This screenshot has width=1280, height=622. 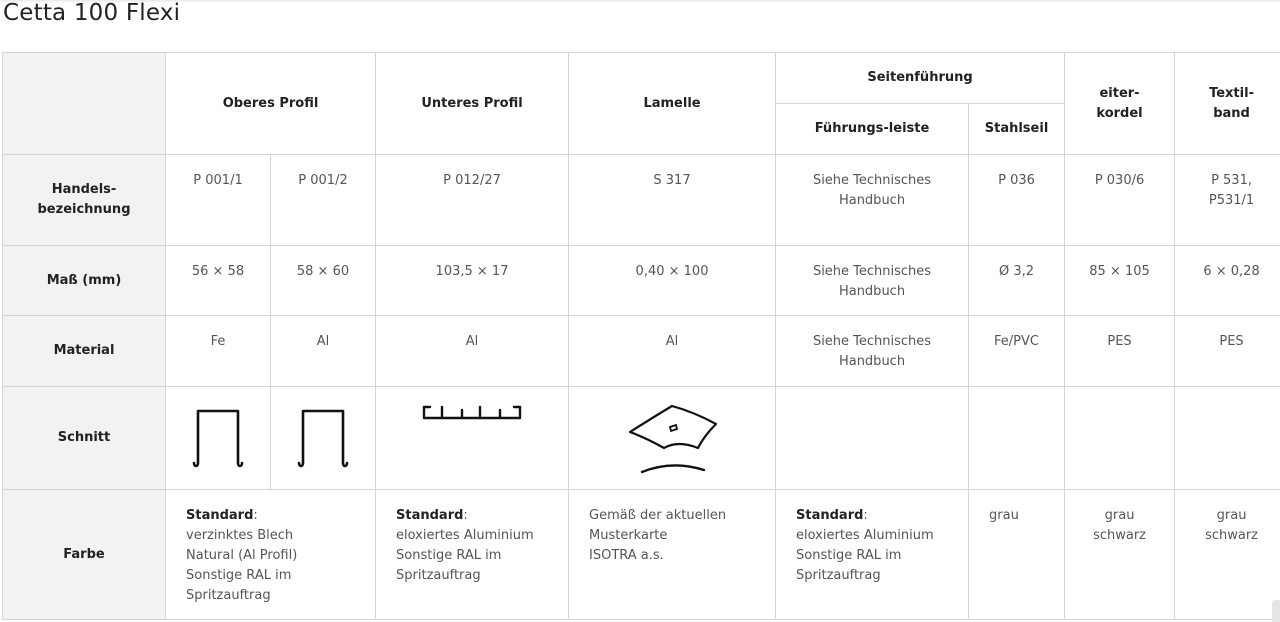 What do you see at coordinates (430, 515) in the screenshot?
I see `farbe-unteres-standard: Standard` at bounding box center [430, 515].